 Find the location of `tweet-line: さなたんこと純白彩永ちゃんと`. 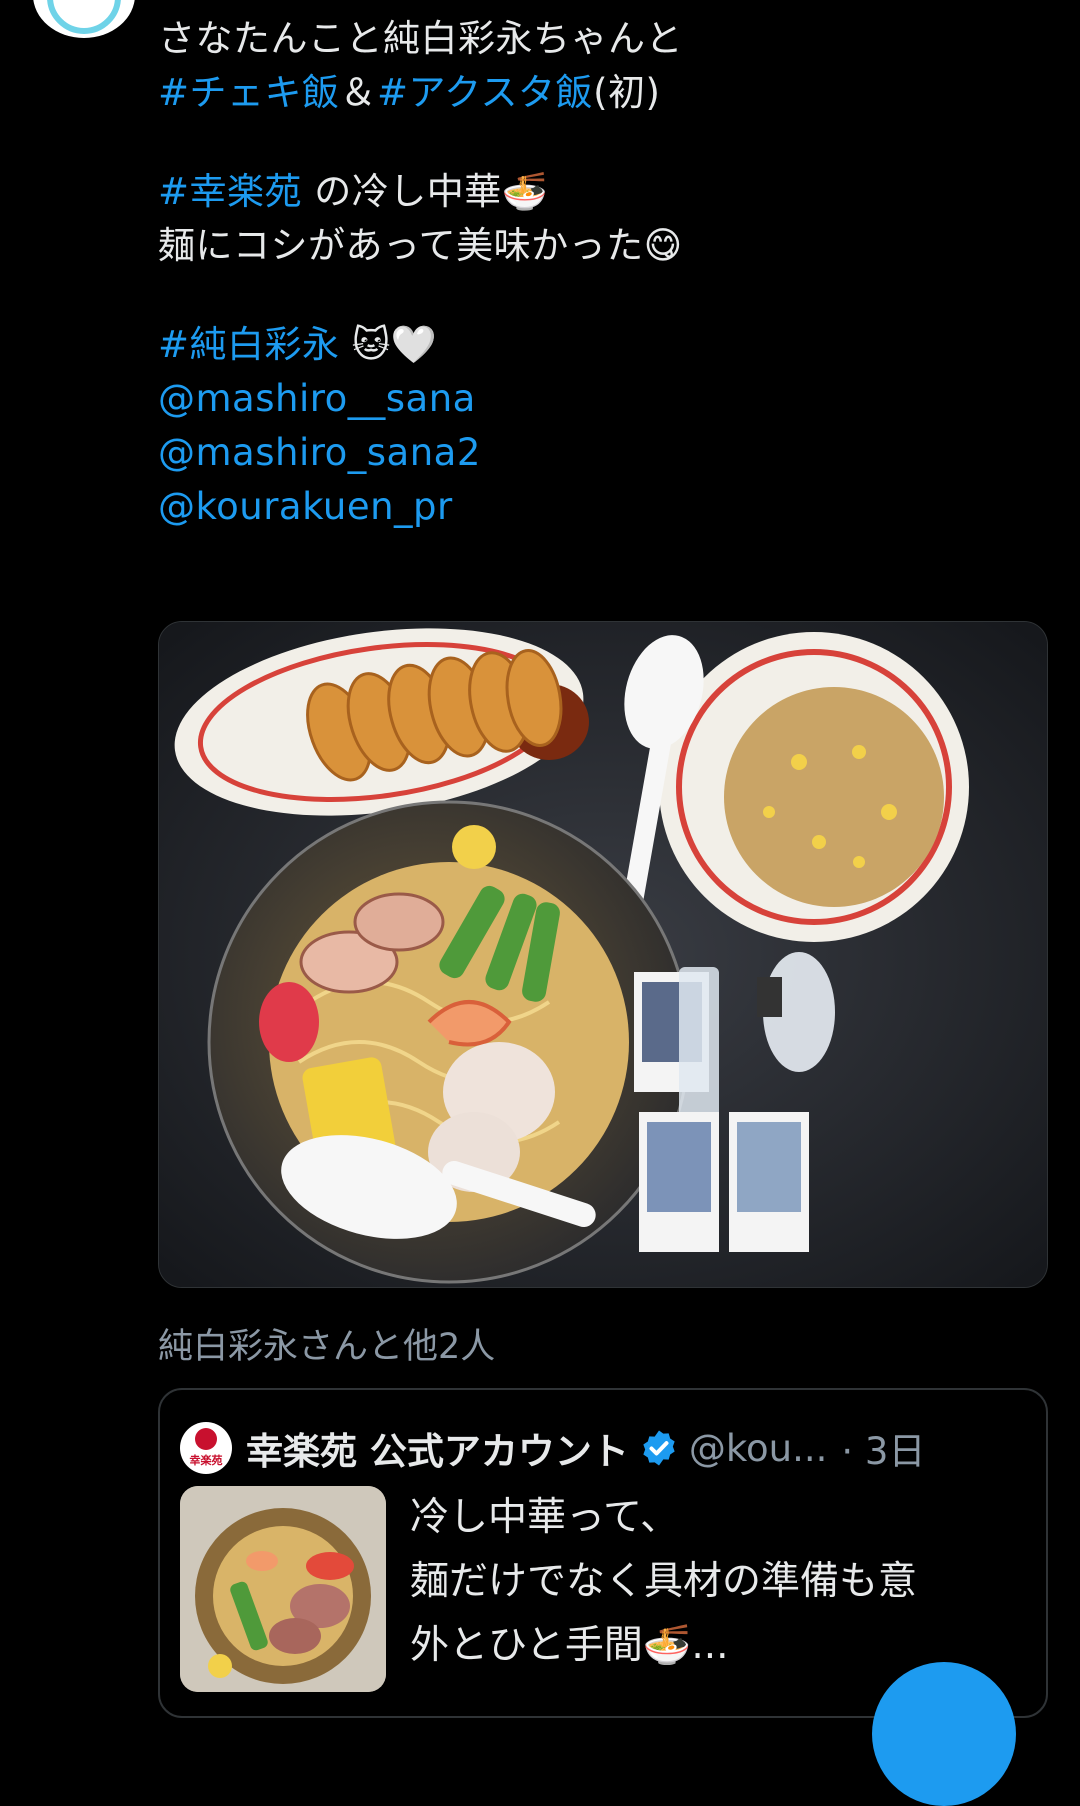

tweet-line: さなたんこと純白彩永ちゃんと is located at coordinates (598, 39).